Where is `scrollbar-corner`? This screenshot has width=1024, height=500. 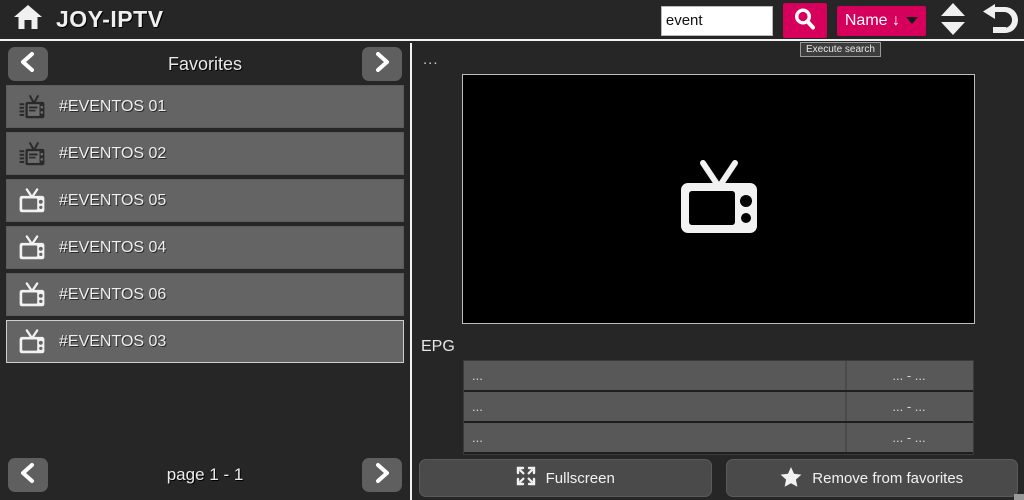
scrollbar-corner is located at coordinates (1019, 497).